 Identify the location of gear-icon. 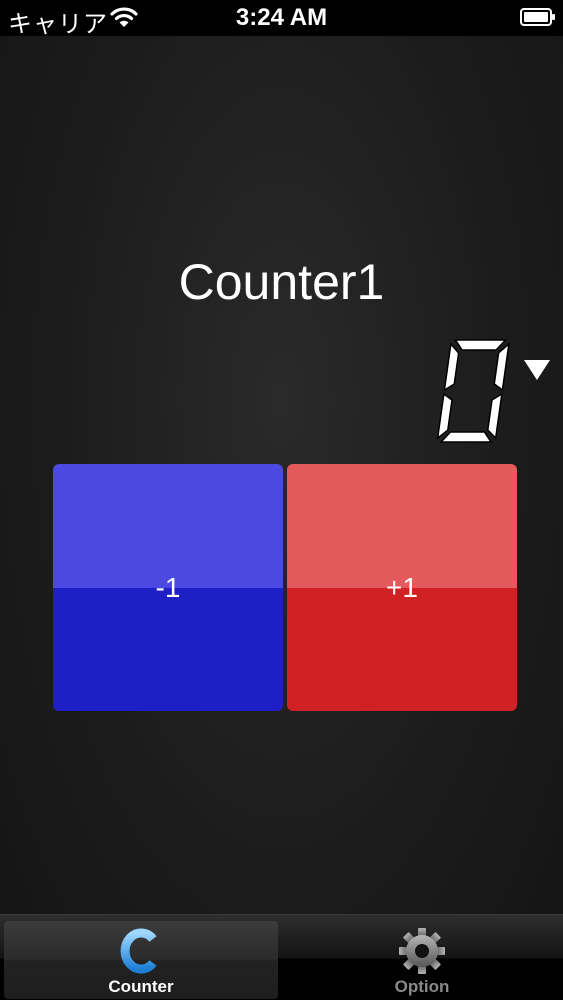
(422, 951).